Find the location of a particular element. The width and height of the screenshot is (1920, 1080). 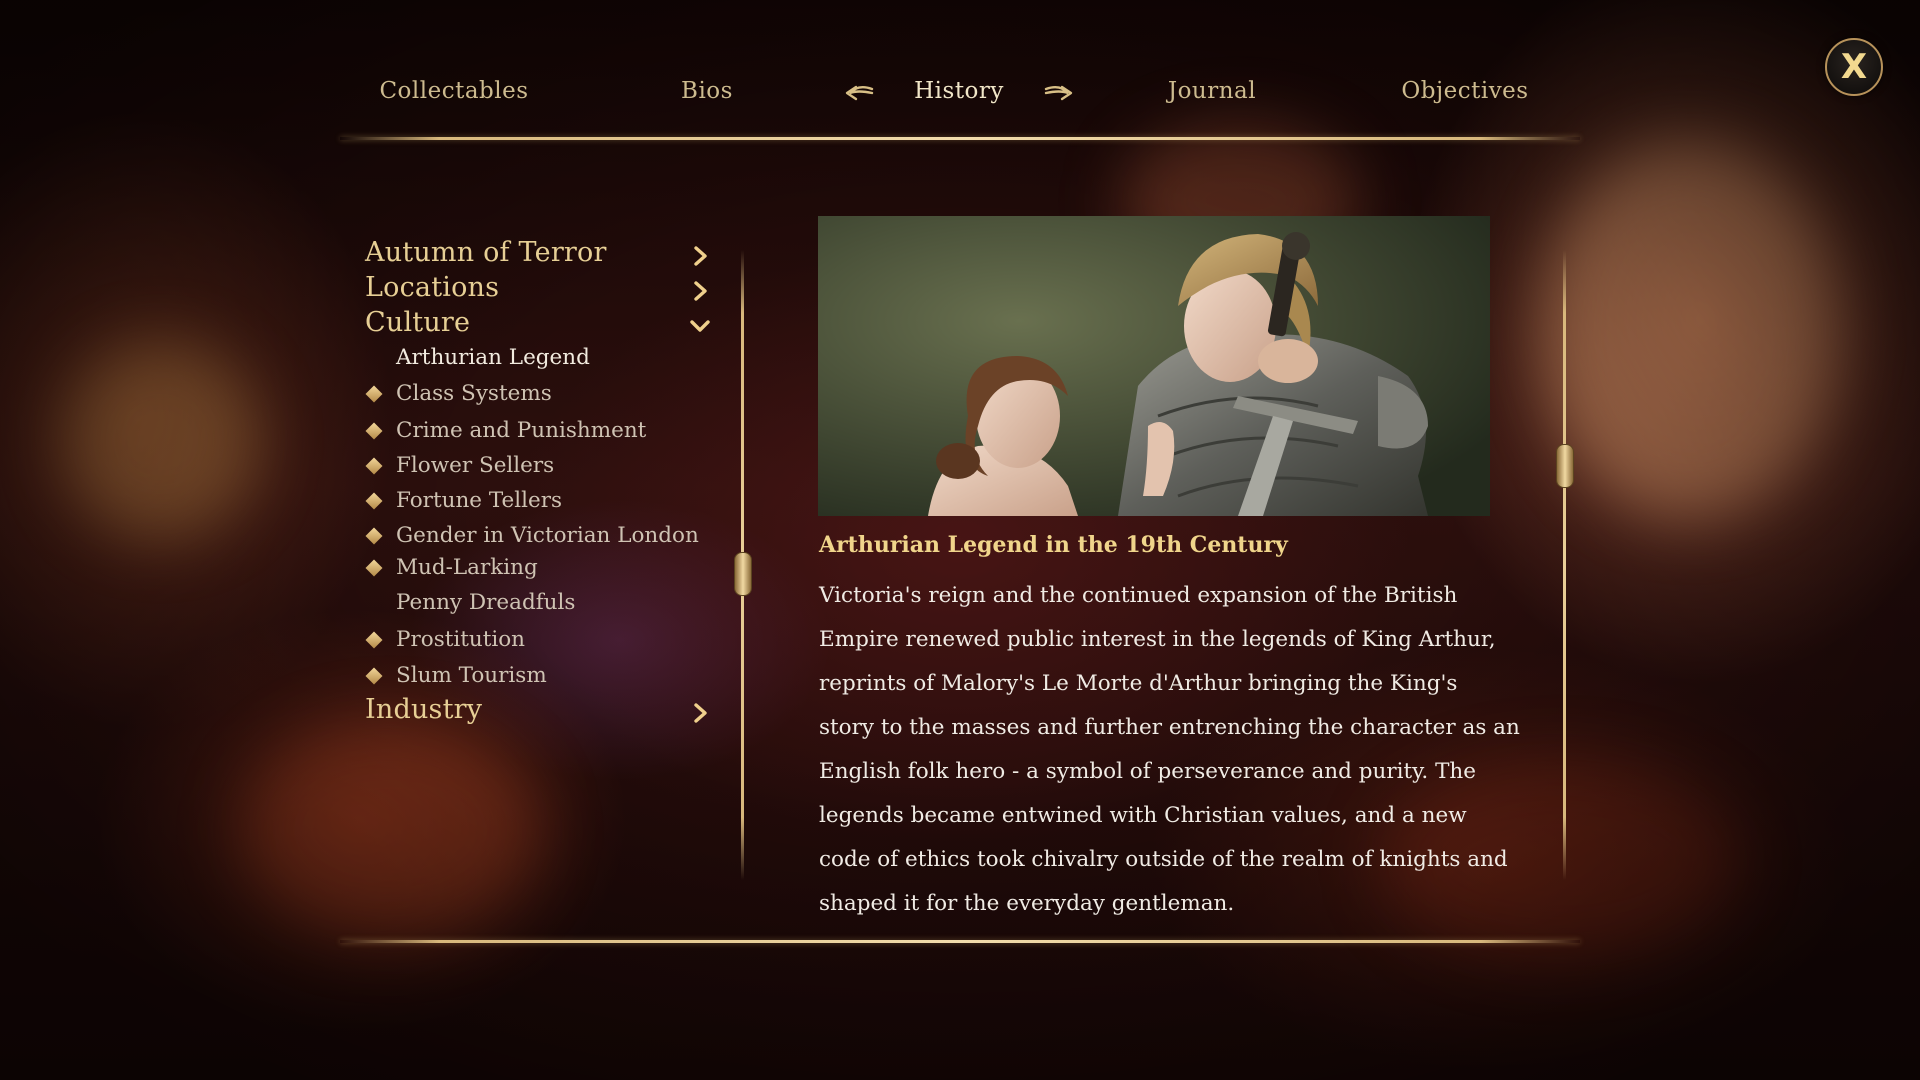

menu-category-culture: Culture is located at coordinates (537, 325).